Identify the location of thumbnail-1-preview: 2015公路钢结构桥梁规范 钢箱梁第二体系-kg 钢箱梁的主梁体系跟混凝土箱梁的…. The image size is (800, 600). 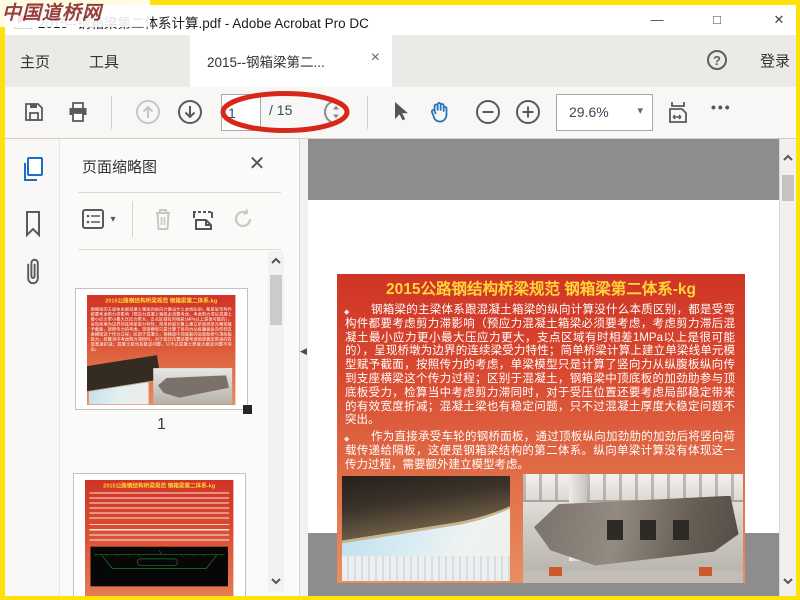
(161, 350).